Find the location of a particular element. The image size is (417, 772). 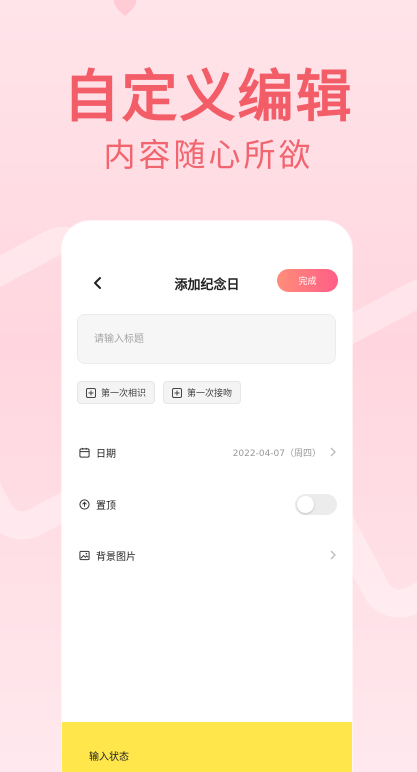

chip-first-kiss: 第一次接吻 is located at coordinates (202, 392).